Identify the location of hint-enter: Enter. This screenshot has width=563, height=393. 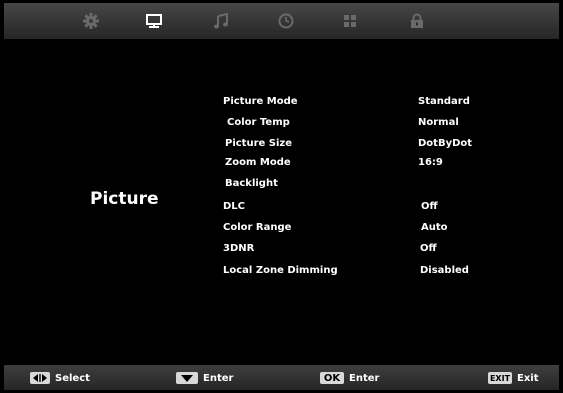
(204, 378).